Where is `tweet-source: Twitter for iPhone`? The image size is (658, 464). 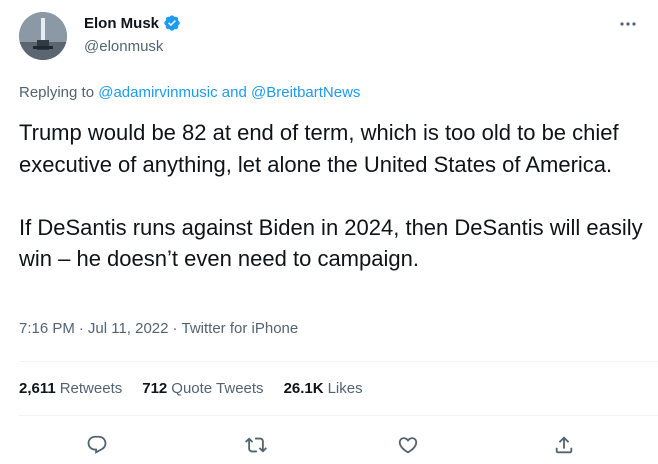
tweet-source: Twitter for iPhone is located at coordinates (240, 328).